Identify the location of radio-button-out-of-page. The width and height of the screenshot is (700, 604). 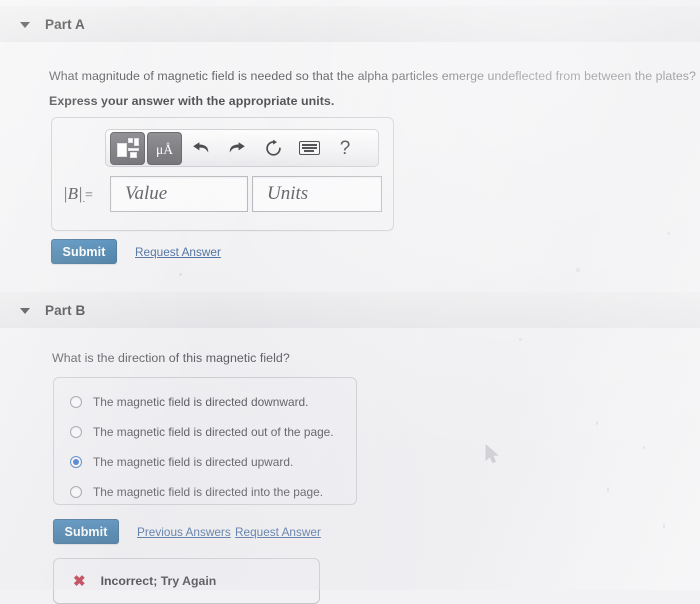
(76, 432).